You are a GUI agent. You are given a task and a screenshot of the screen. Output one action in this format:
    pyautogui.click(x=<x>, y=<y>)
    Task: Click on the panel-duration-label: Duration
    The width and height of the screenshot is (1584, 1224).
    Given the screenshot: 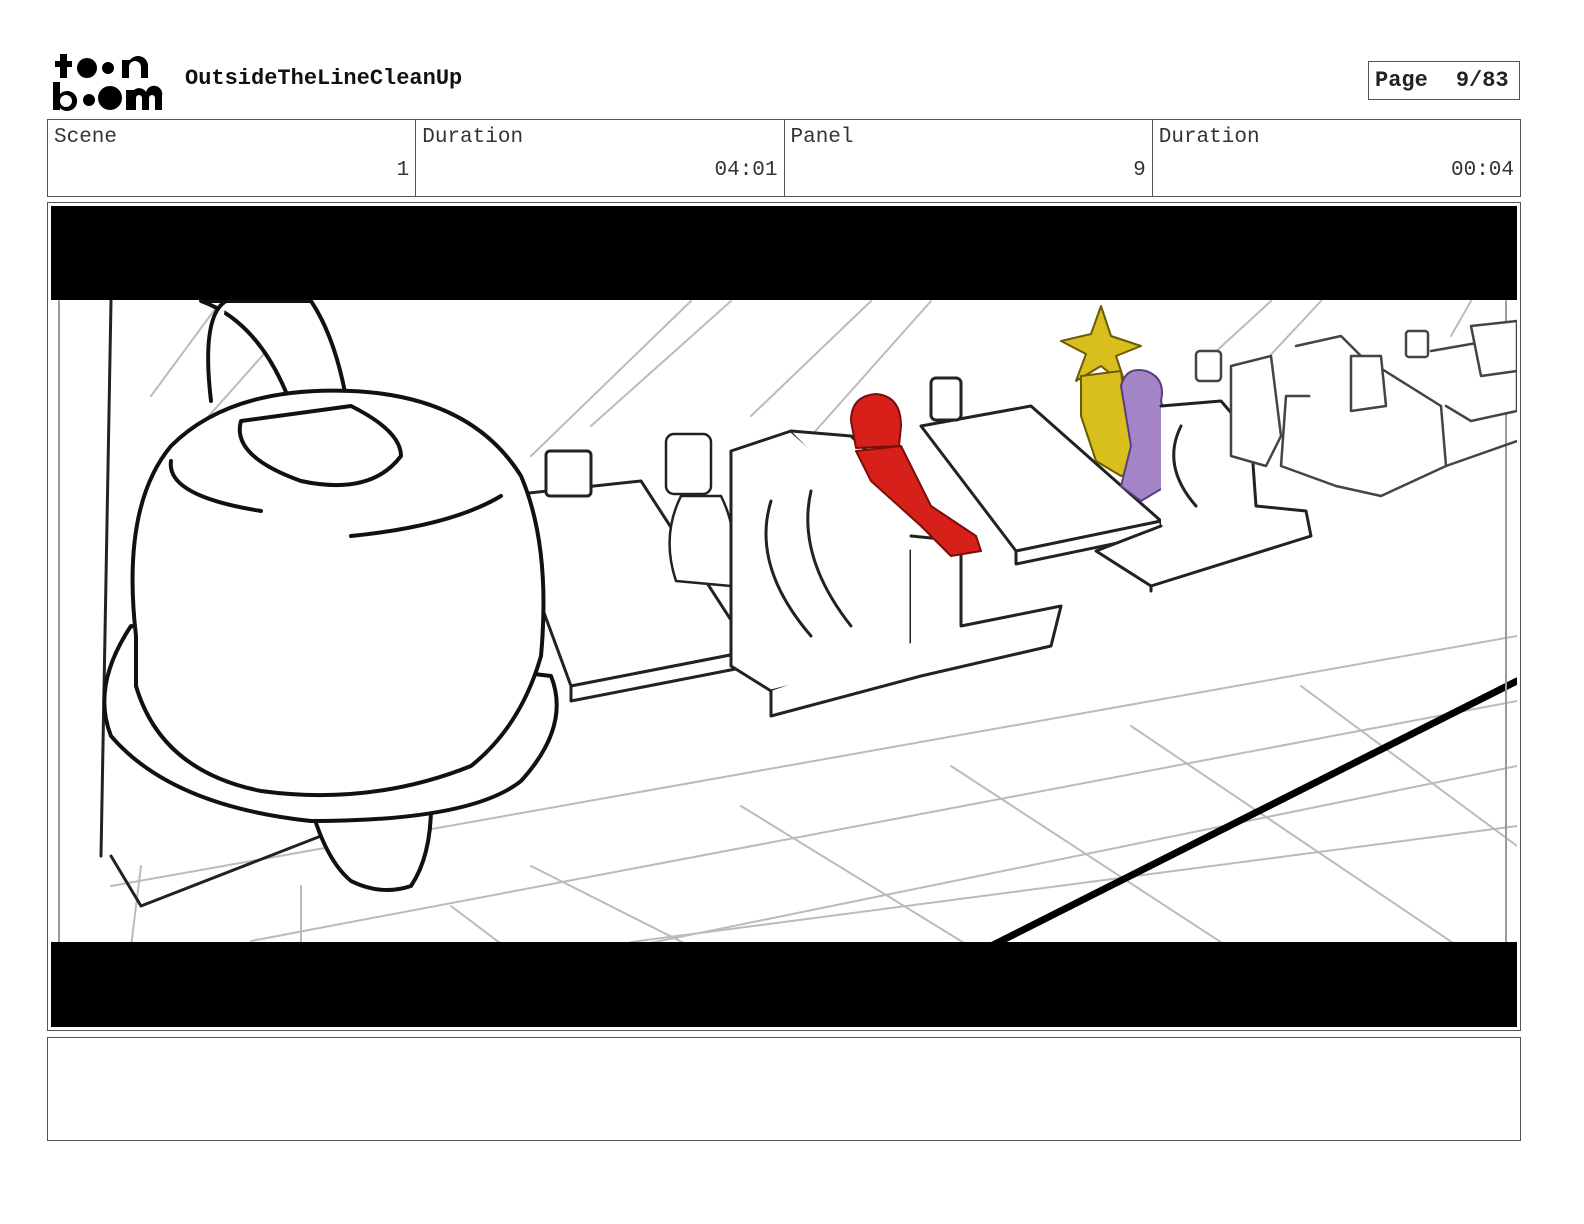 What is the action you would take?
    pyautogui.click(x=1209, y=137)
    